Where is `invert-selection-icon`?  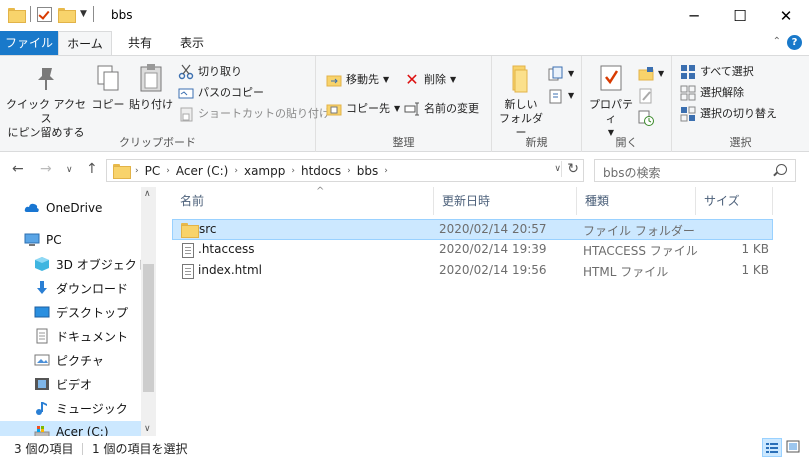 invert-selection-icon is located at coordinates (688, 114).